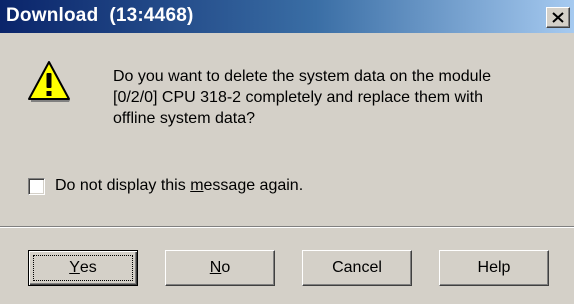 The width and height of the screenshot is (574, 304). Describe the element at coordinates (100, 15) in the screenshot. I see `window-title: Download (13:4468)` at that location.